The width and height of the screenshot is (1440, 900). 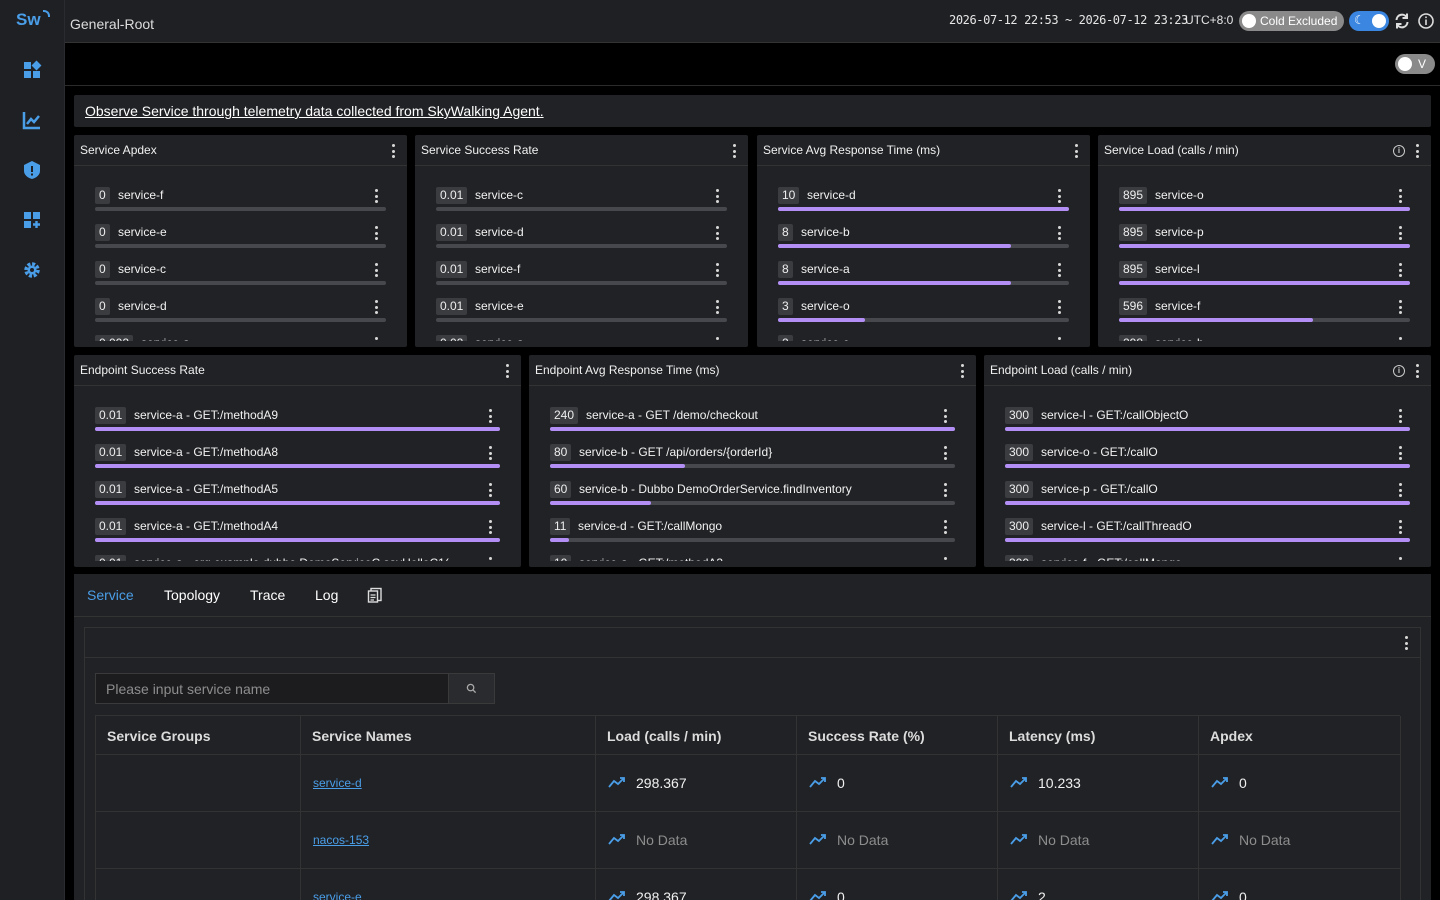 I want to click on edit-mode-toggle: V, so click(x=1415, y=64).